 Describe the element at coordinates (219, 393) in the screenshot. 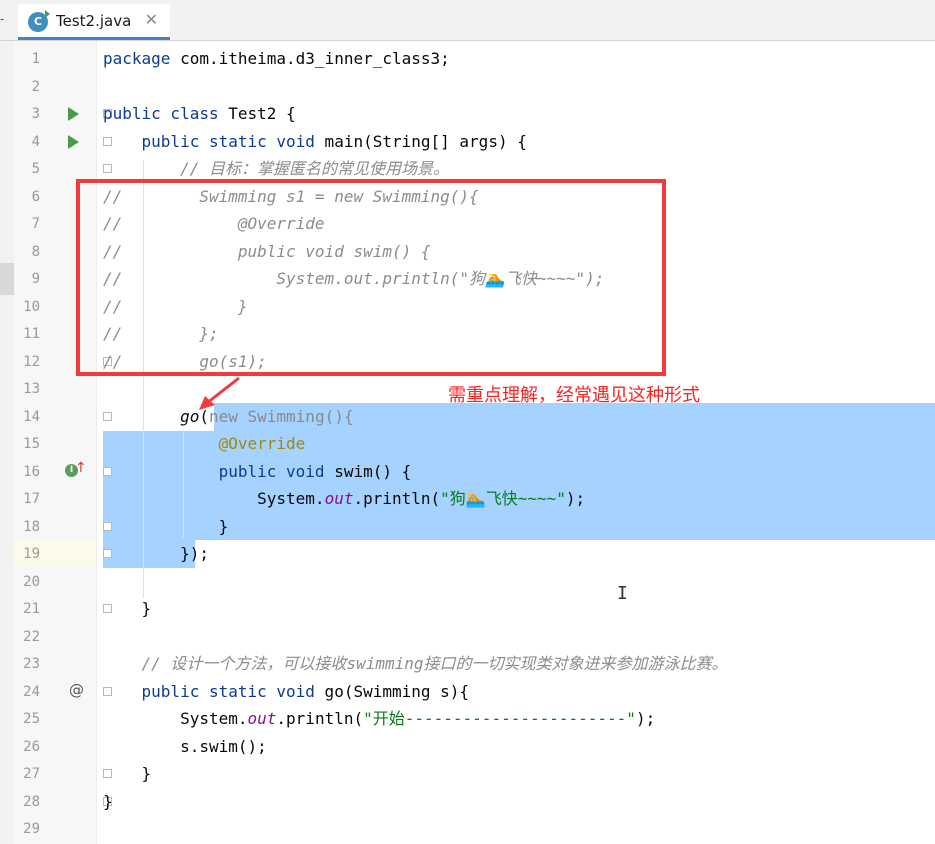

I see `annotation-arrow-icon` at that location.